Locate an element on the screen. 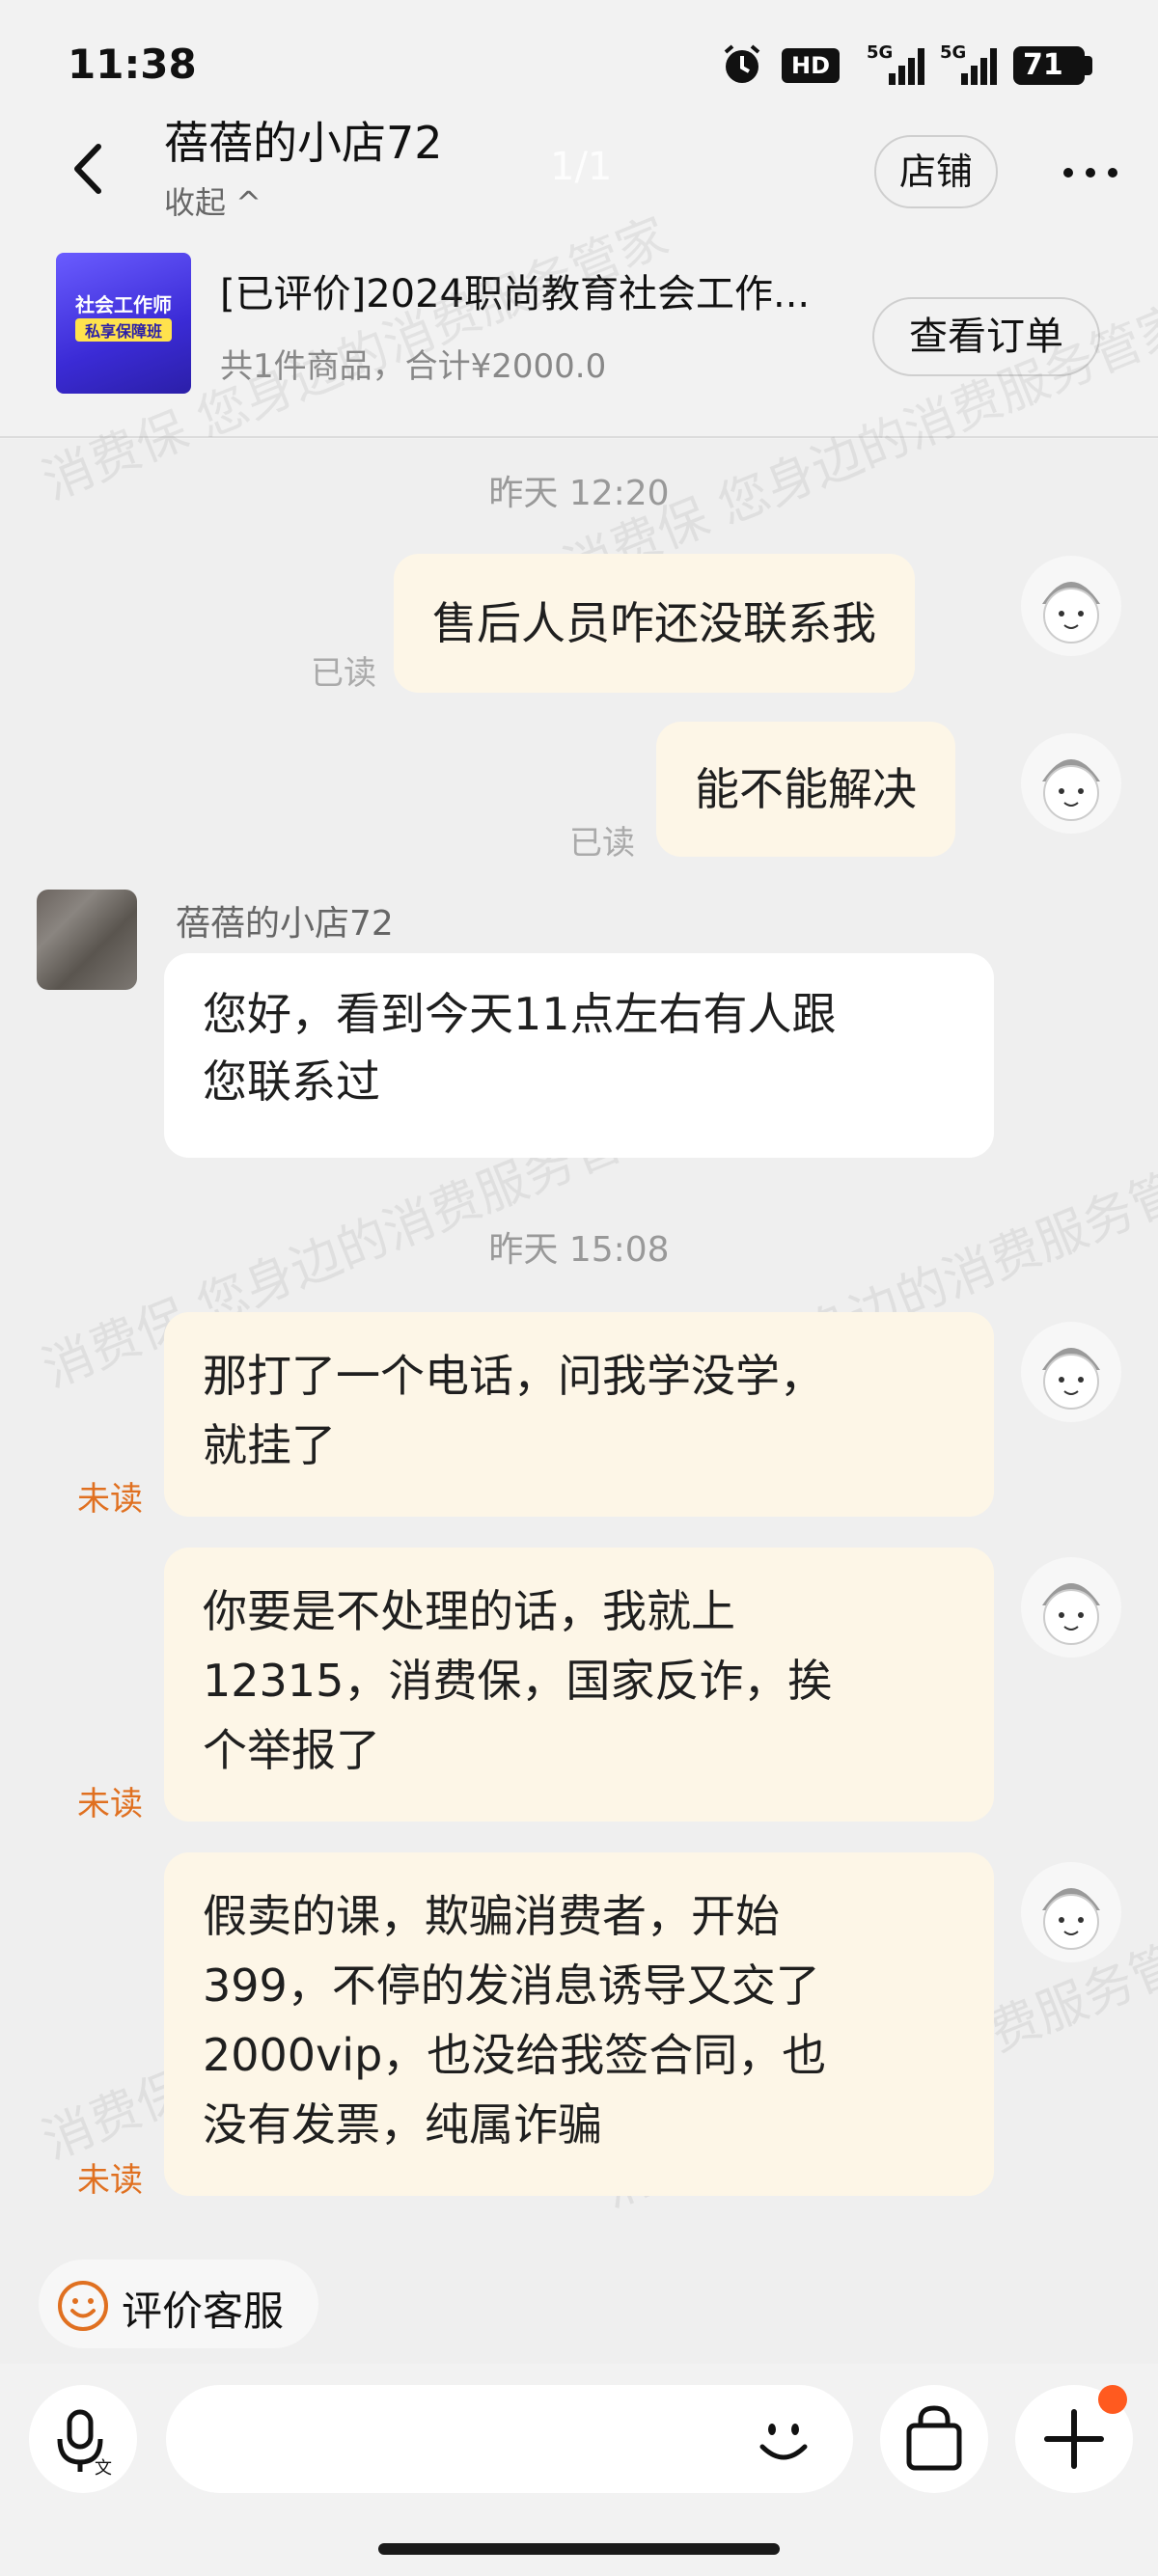 Image resolution: width=1158 pixels, height=2576 pixels. store-button: 店铺 is located at coordinates (936, 172).